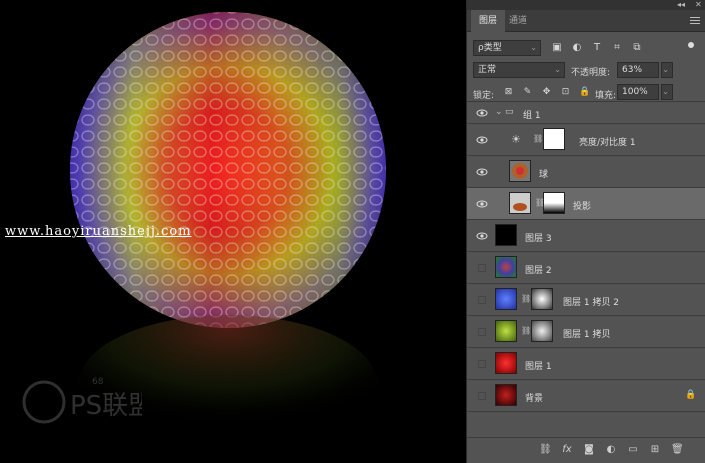 The height and width of the screenshot is (463, 705). I want to click on layer-row: ⛓ 图层 1 拷贝 2, so click(586, 300).